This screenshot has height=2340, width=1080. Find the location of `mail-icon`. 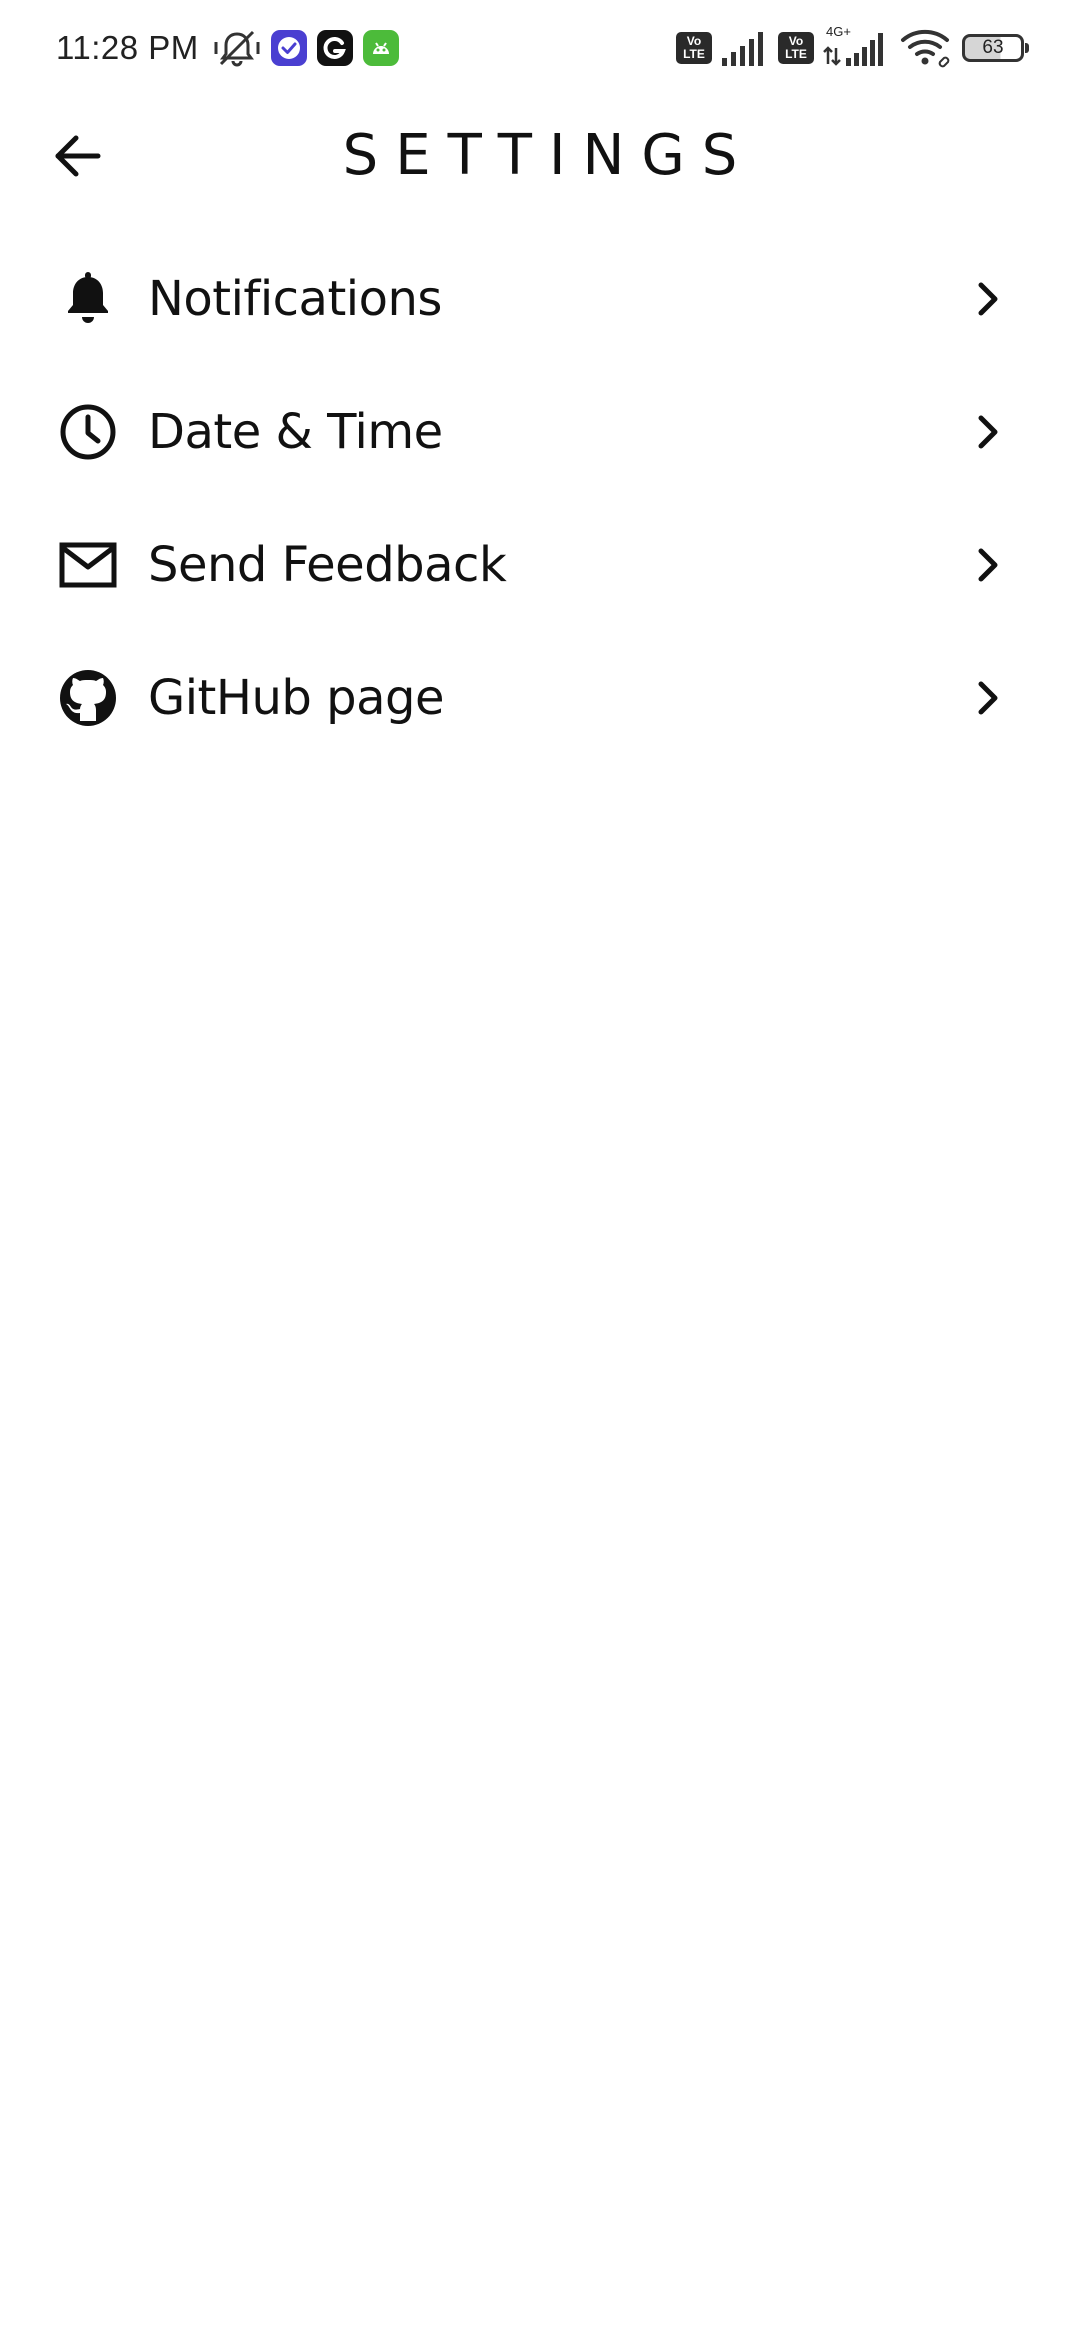

mail-icon is located at coordinates (88, 565).